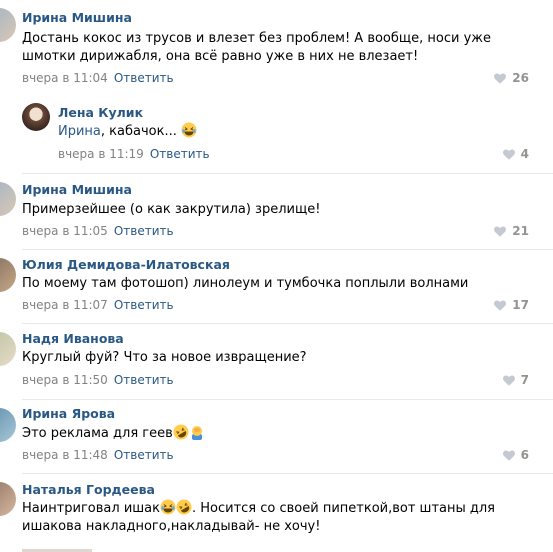 The image size is (553, 552). I want to click on facepalm-emoji-icon, so click(196, 433).